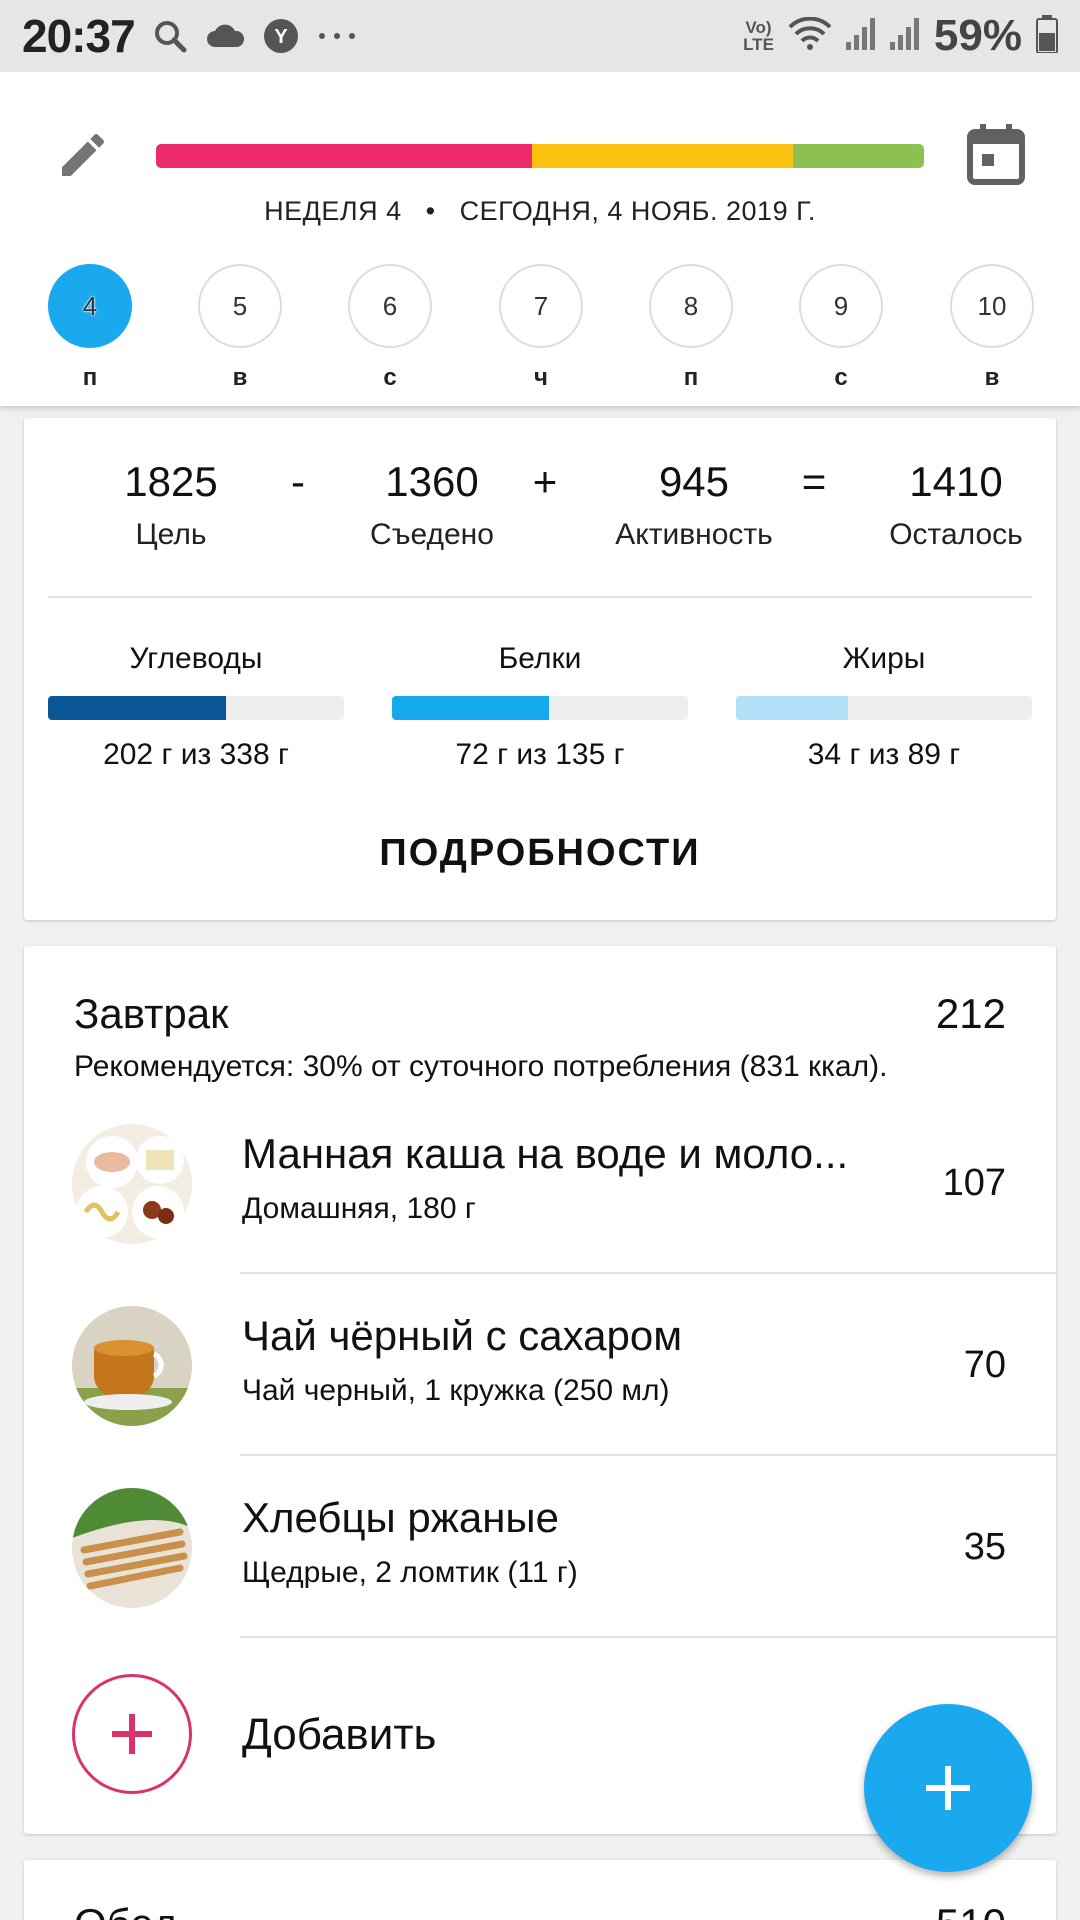 This screenshot has width=1080, height=1920. What do you see at coordinates (132, 1548) in the screenshot?
I see `bread-sticks-image` at bounding box center [132, 1548].